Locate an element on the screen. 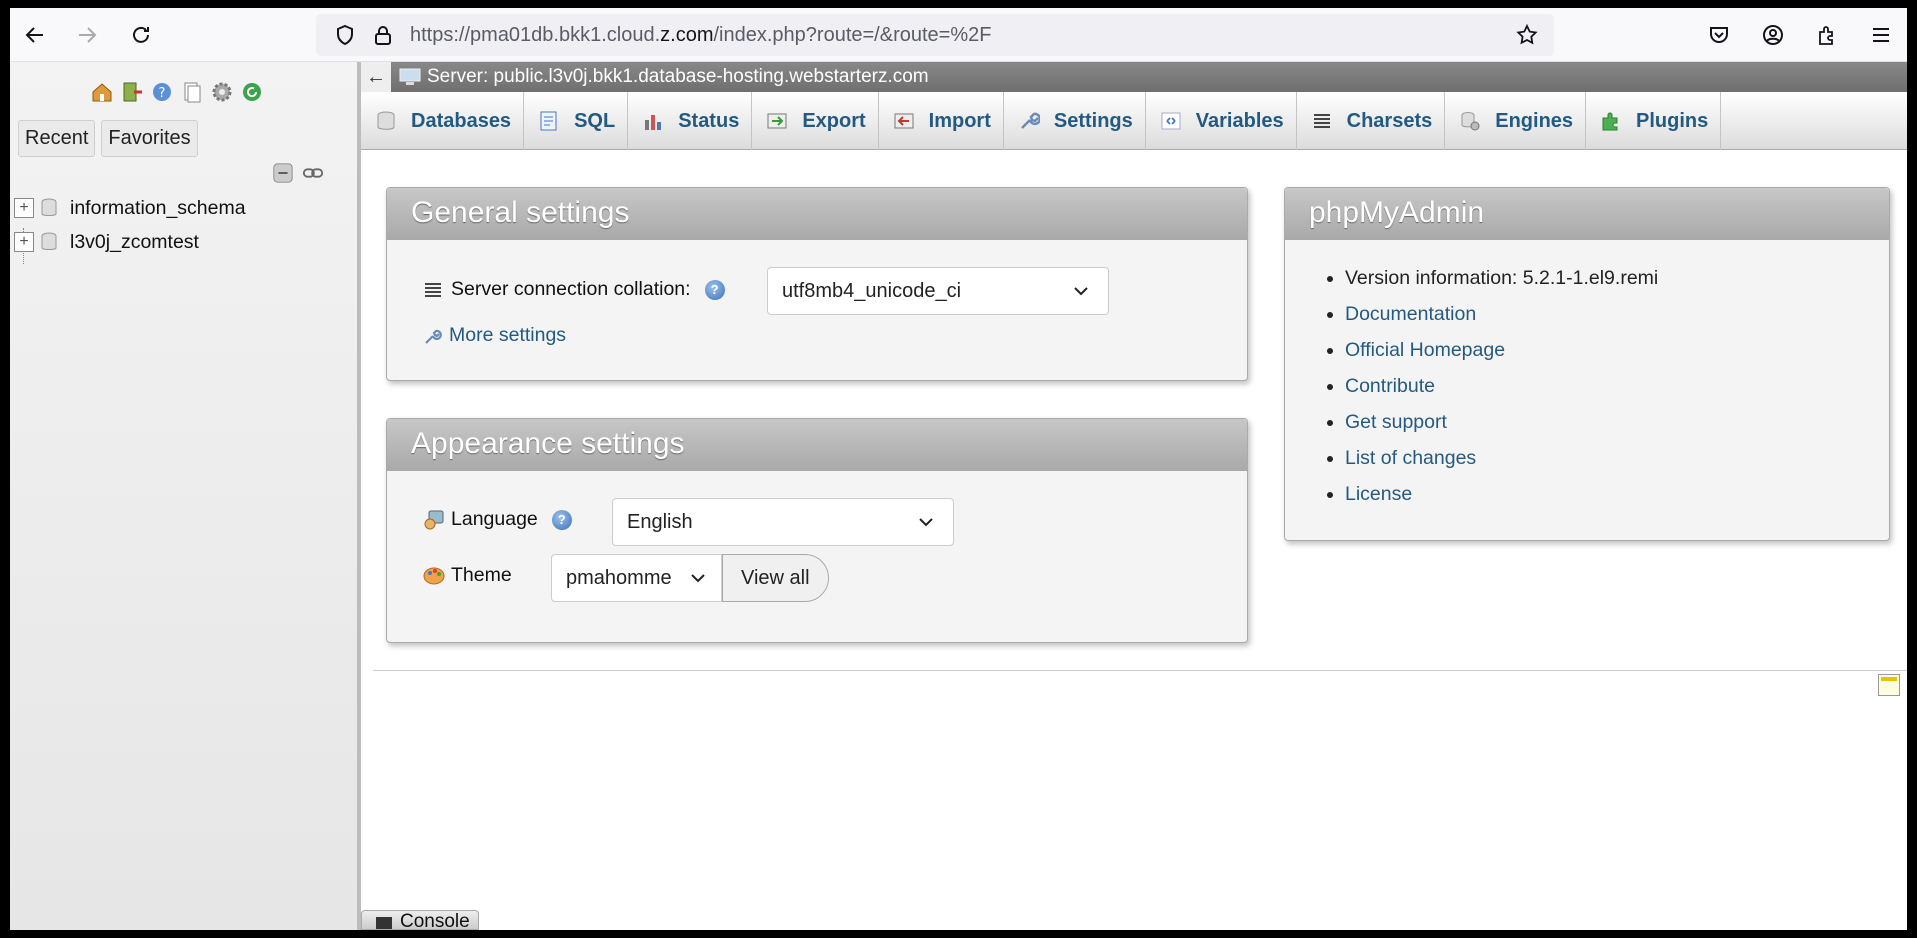 The image size is (1917, 938). back-icon is located at coordinates (35, 35).